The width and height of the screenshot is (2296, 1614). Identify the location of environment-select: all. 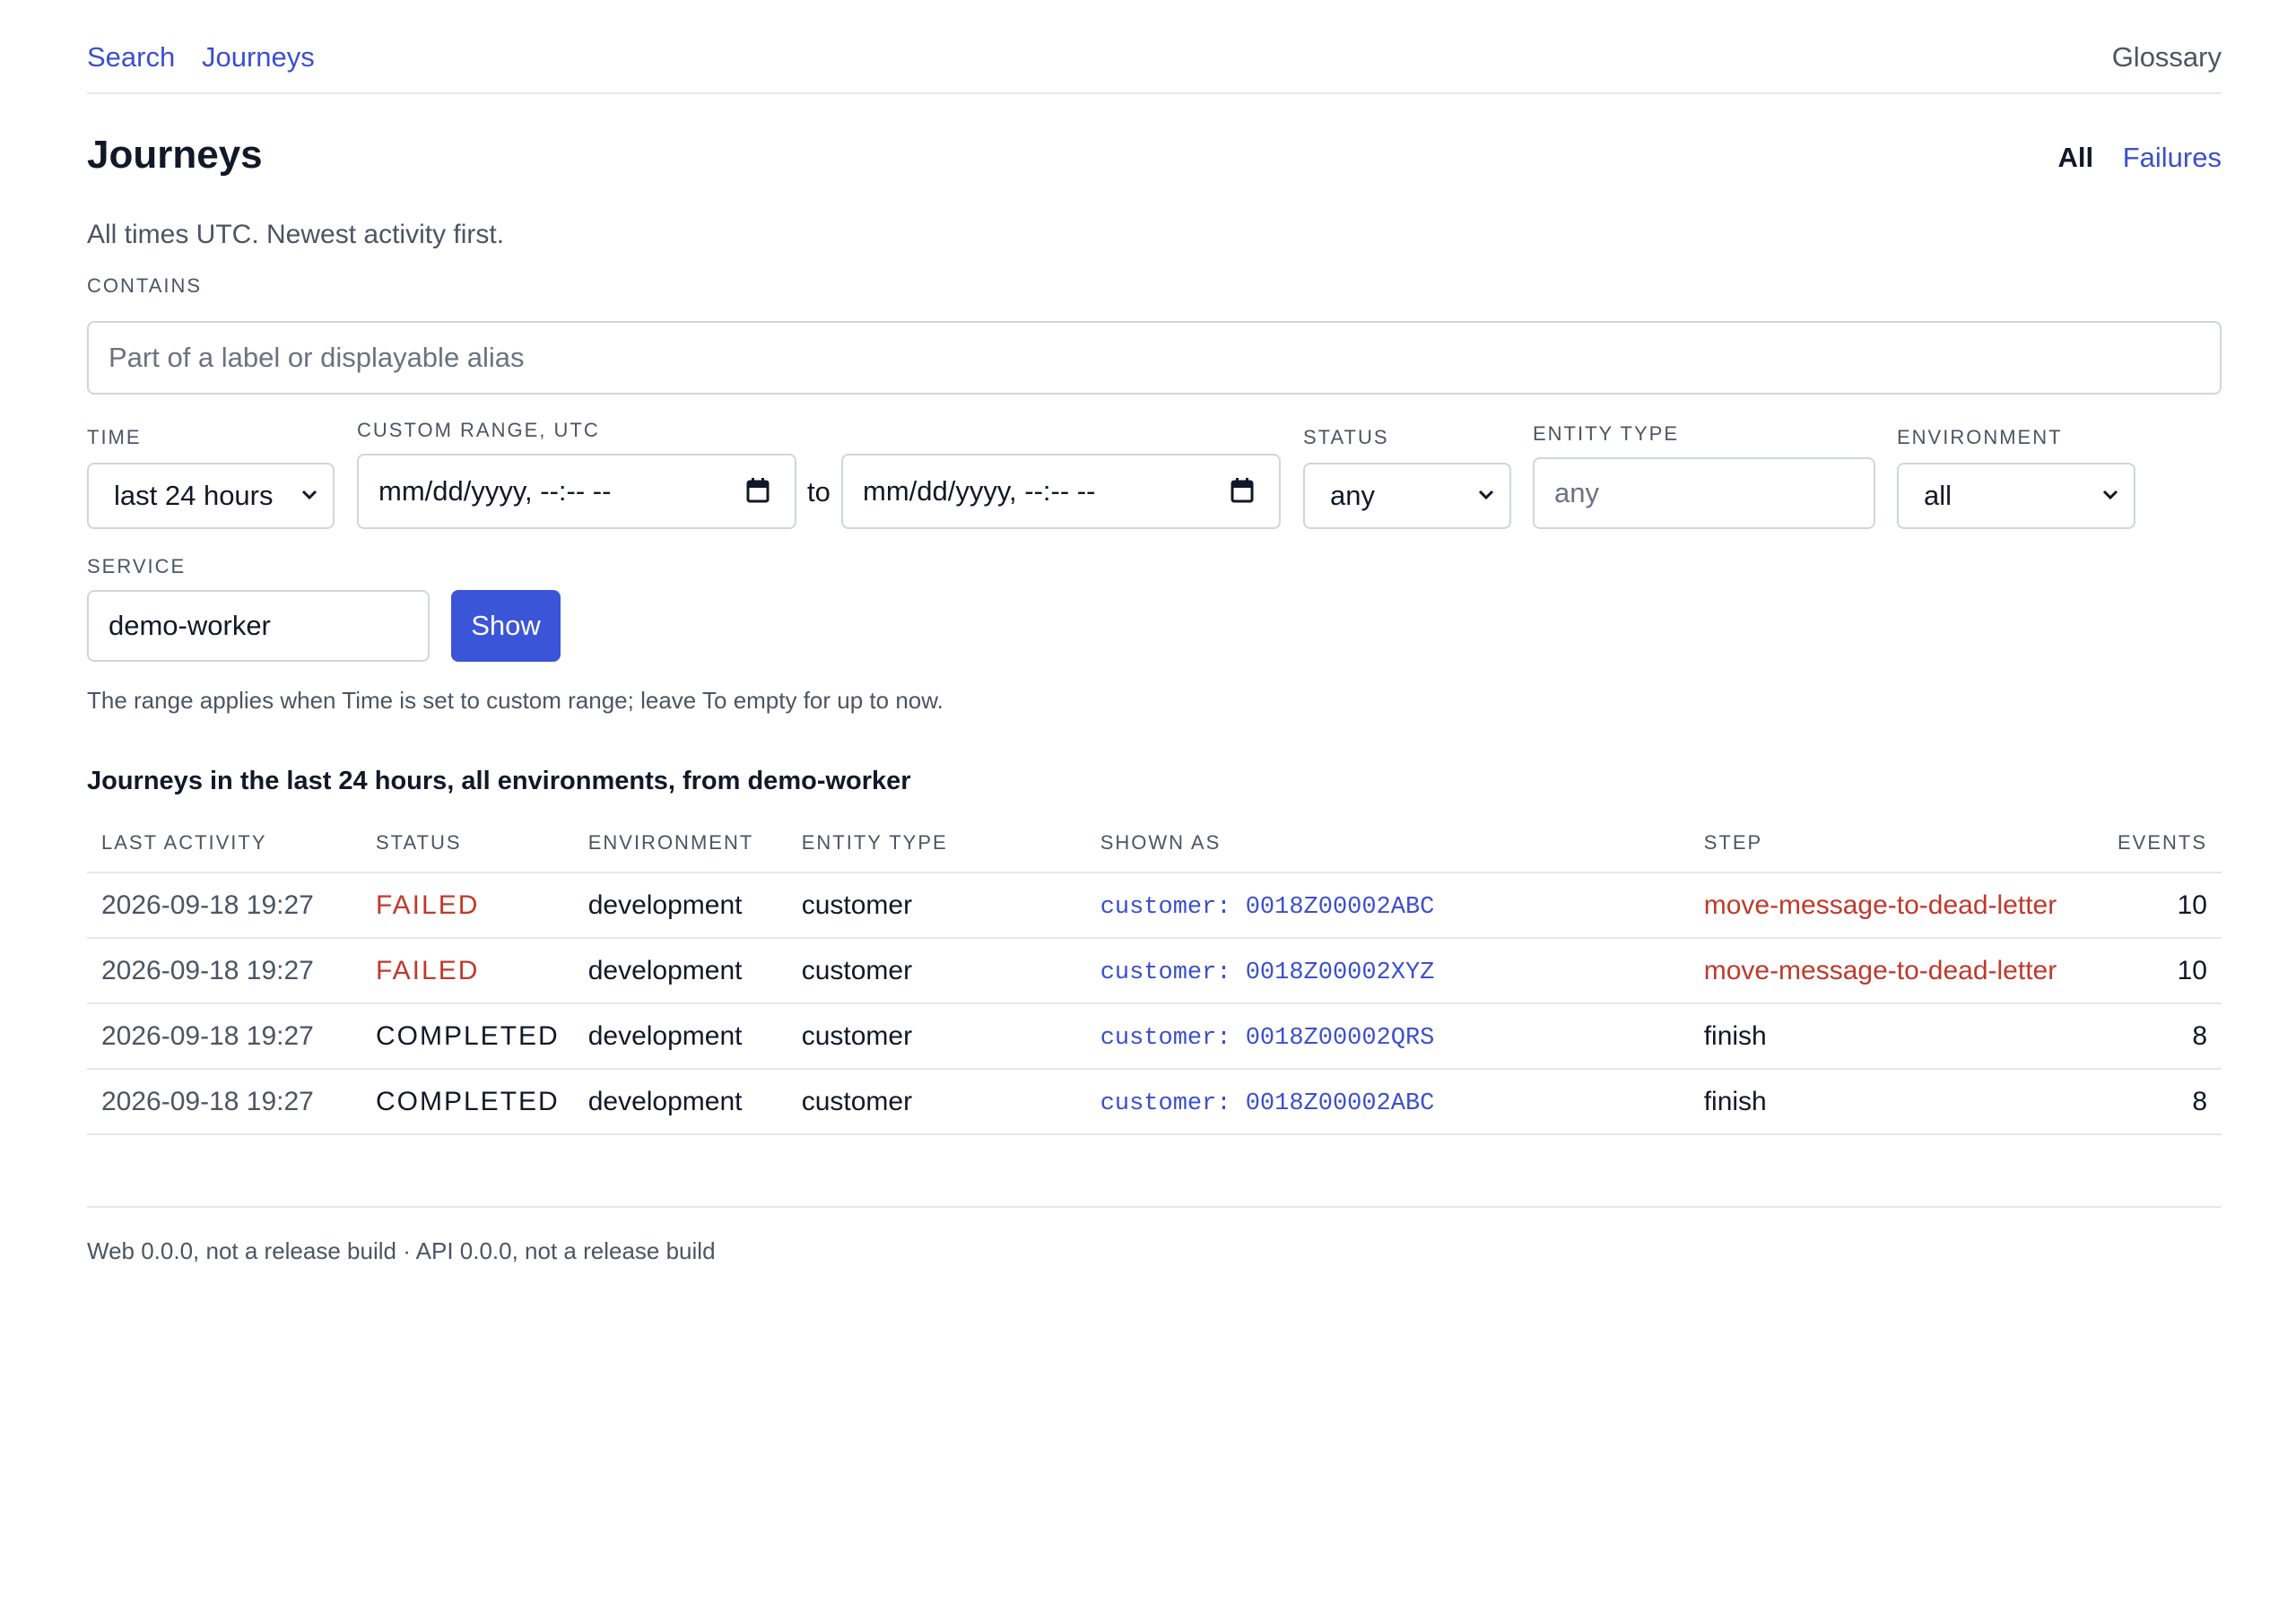
(2016, 496).